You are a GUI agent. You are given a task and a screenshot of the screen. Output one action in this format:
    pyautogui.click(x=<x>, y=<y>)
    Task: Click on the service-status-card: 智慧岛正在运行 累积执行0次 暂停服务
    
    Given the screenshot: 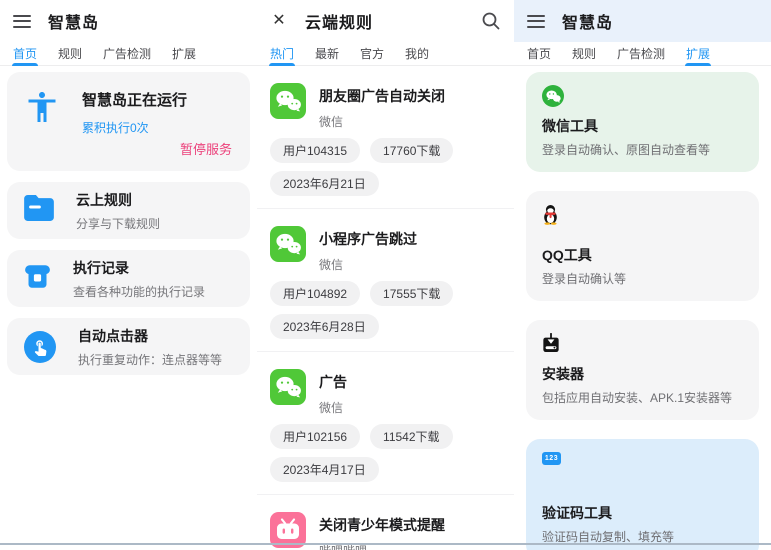 What is the action you would take?
    pyautogui.click(x=128, y=121)
    